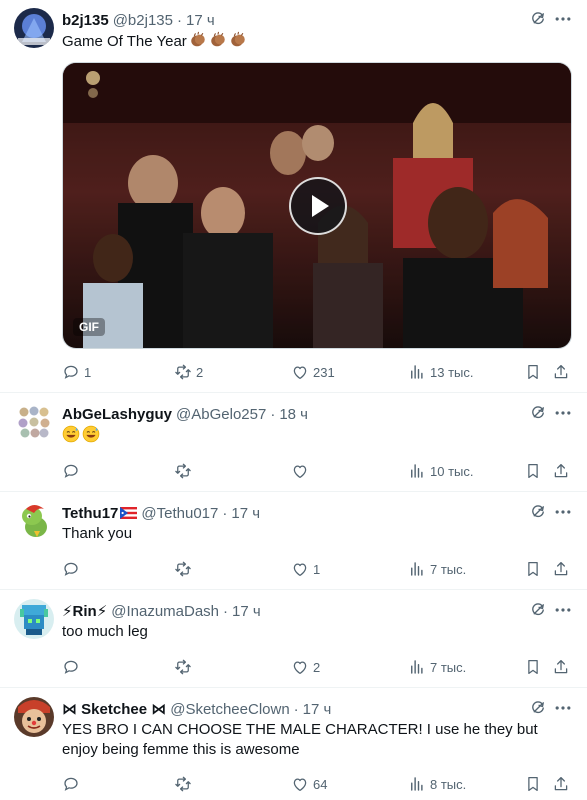 The image size is (587, 800). What do you see at coordinates (313, 372) in the screenshot?
I see `like-button: 231` at bounding box center [313, 372].